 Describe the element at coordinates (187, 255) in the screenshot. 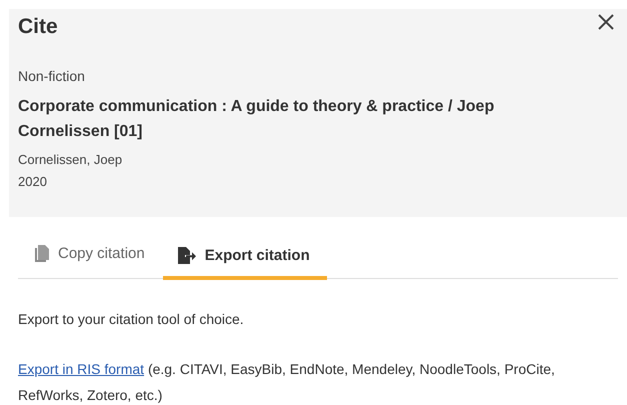

I see `export-icon` at that location.